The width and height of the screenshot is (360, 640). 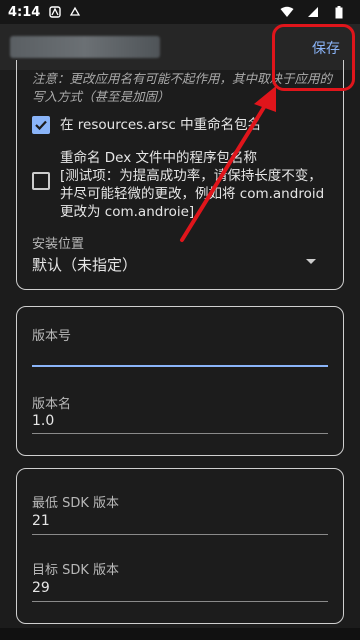 I want to click on battery-icon, so click(x=339, y=12).